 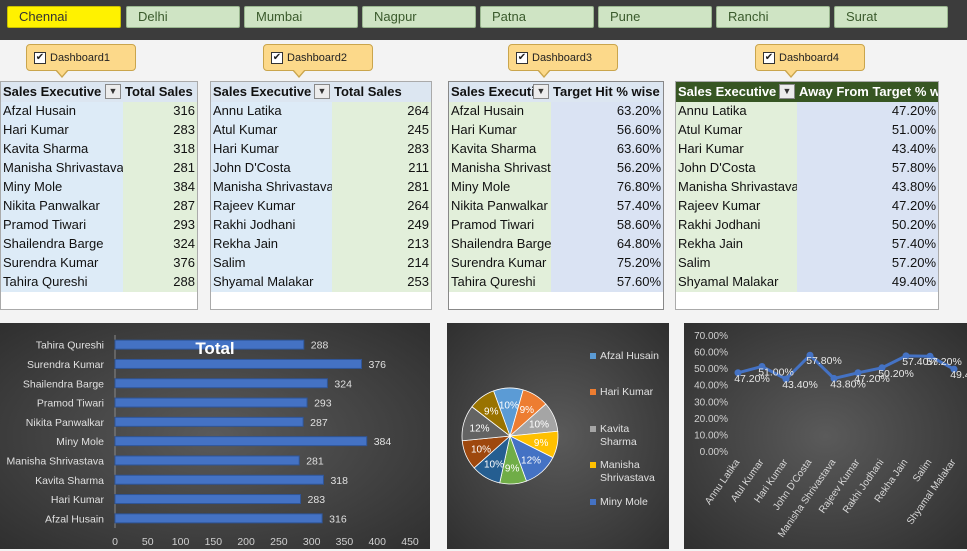 I want to click on cell-value: 324, so click(x=160, y=244).